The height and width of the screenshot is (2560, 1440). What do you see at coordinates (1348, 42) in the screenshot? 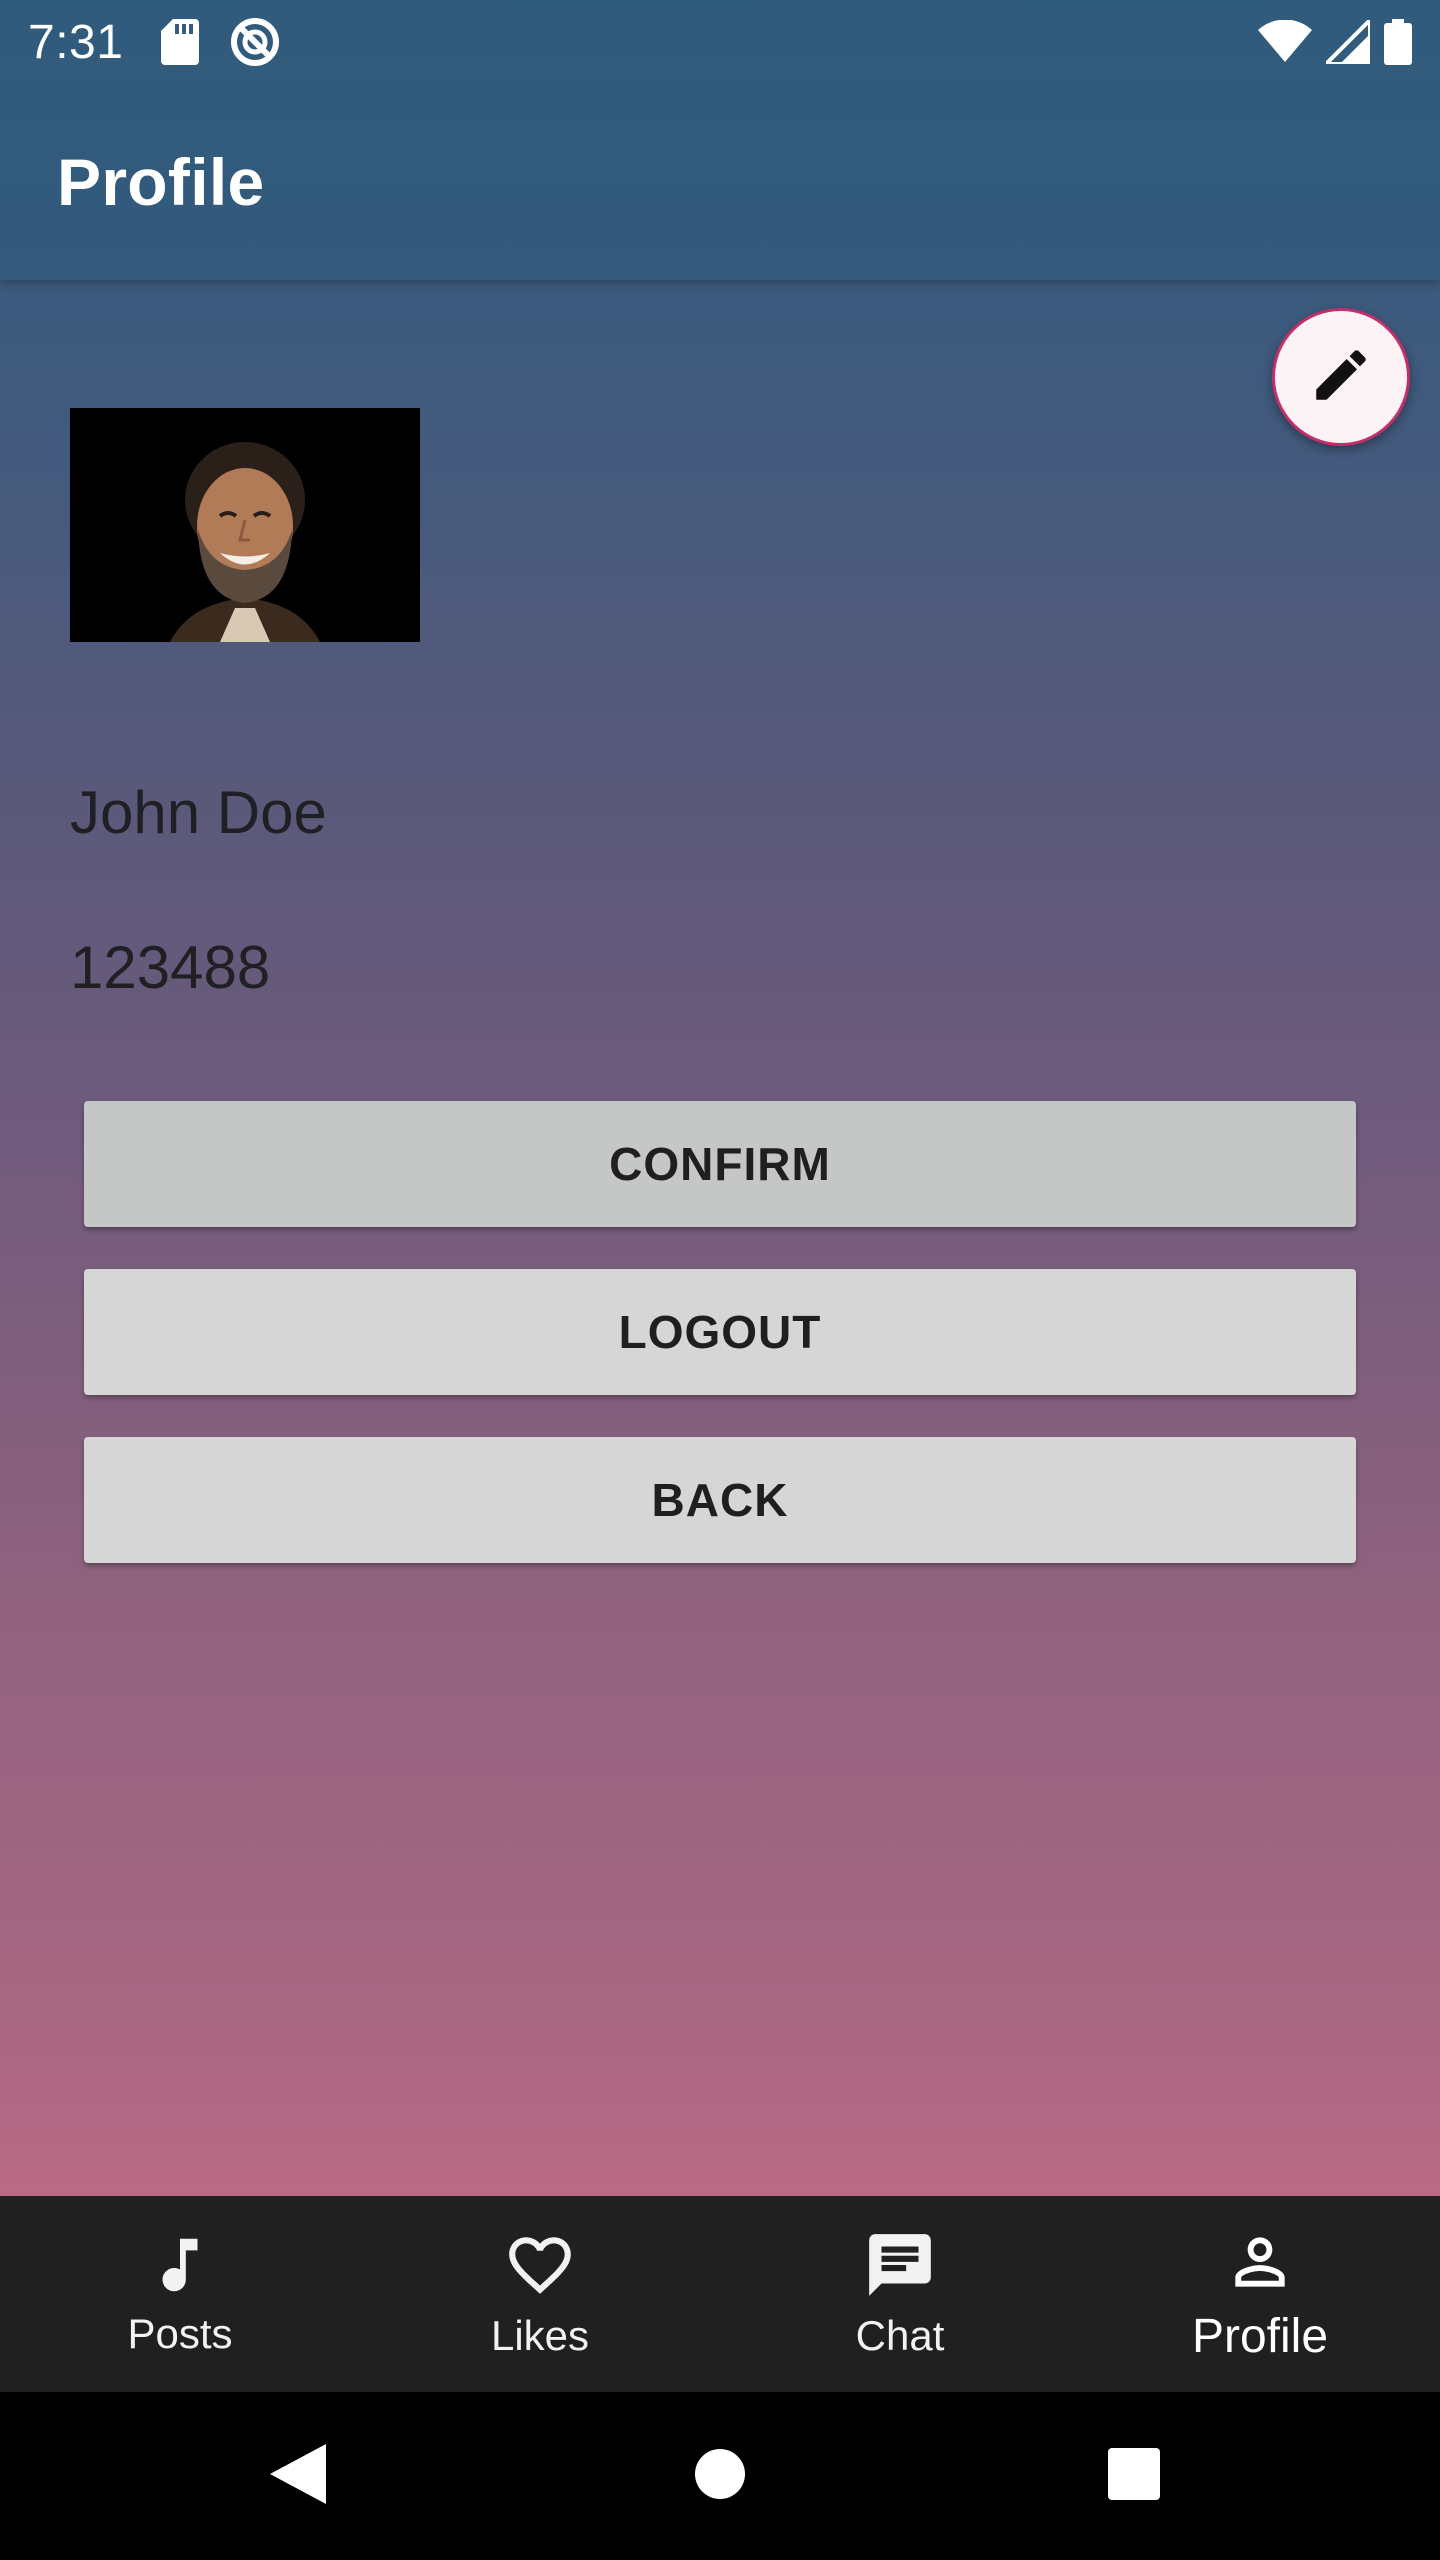
I see `signal-icon` at bounding box center [1348, 42].